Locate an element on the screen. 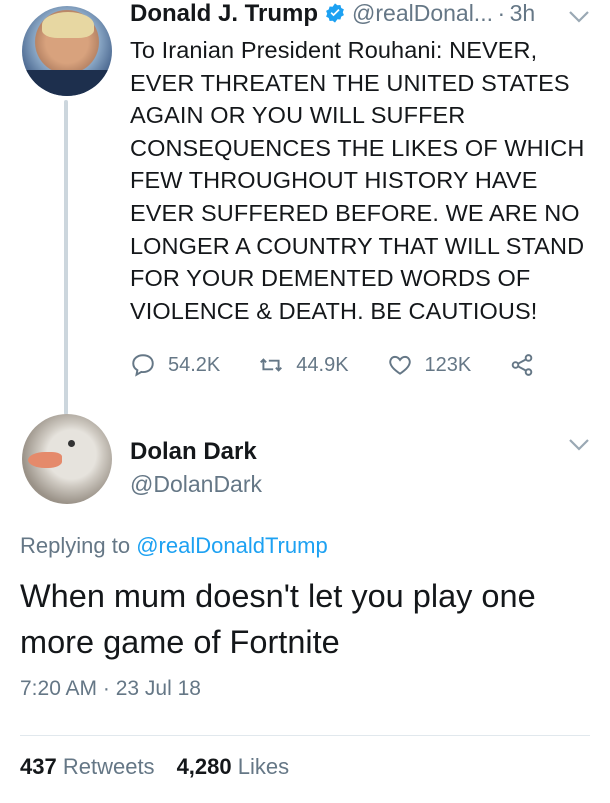 The image size is (610, 803). thread-line is located at coordinates (66, 257).